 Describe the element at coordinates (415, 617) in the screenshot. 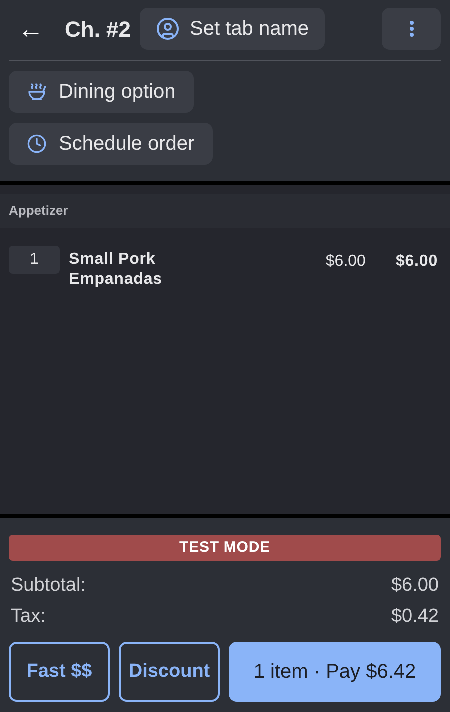

I see `total-value: $0.42` at that location.